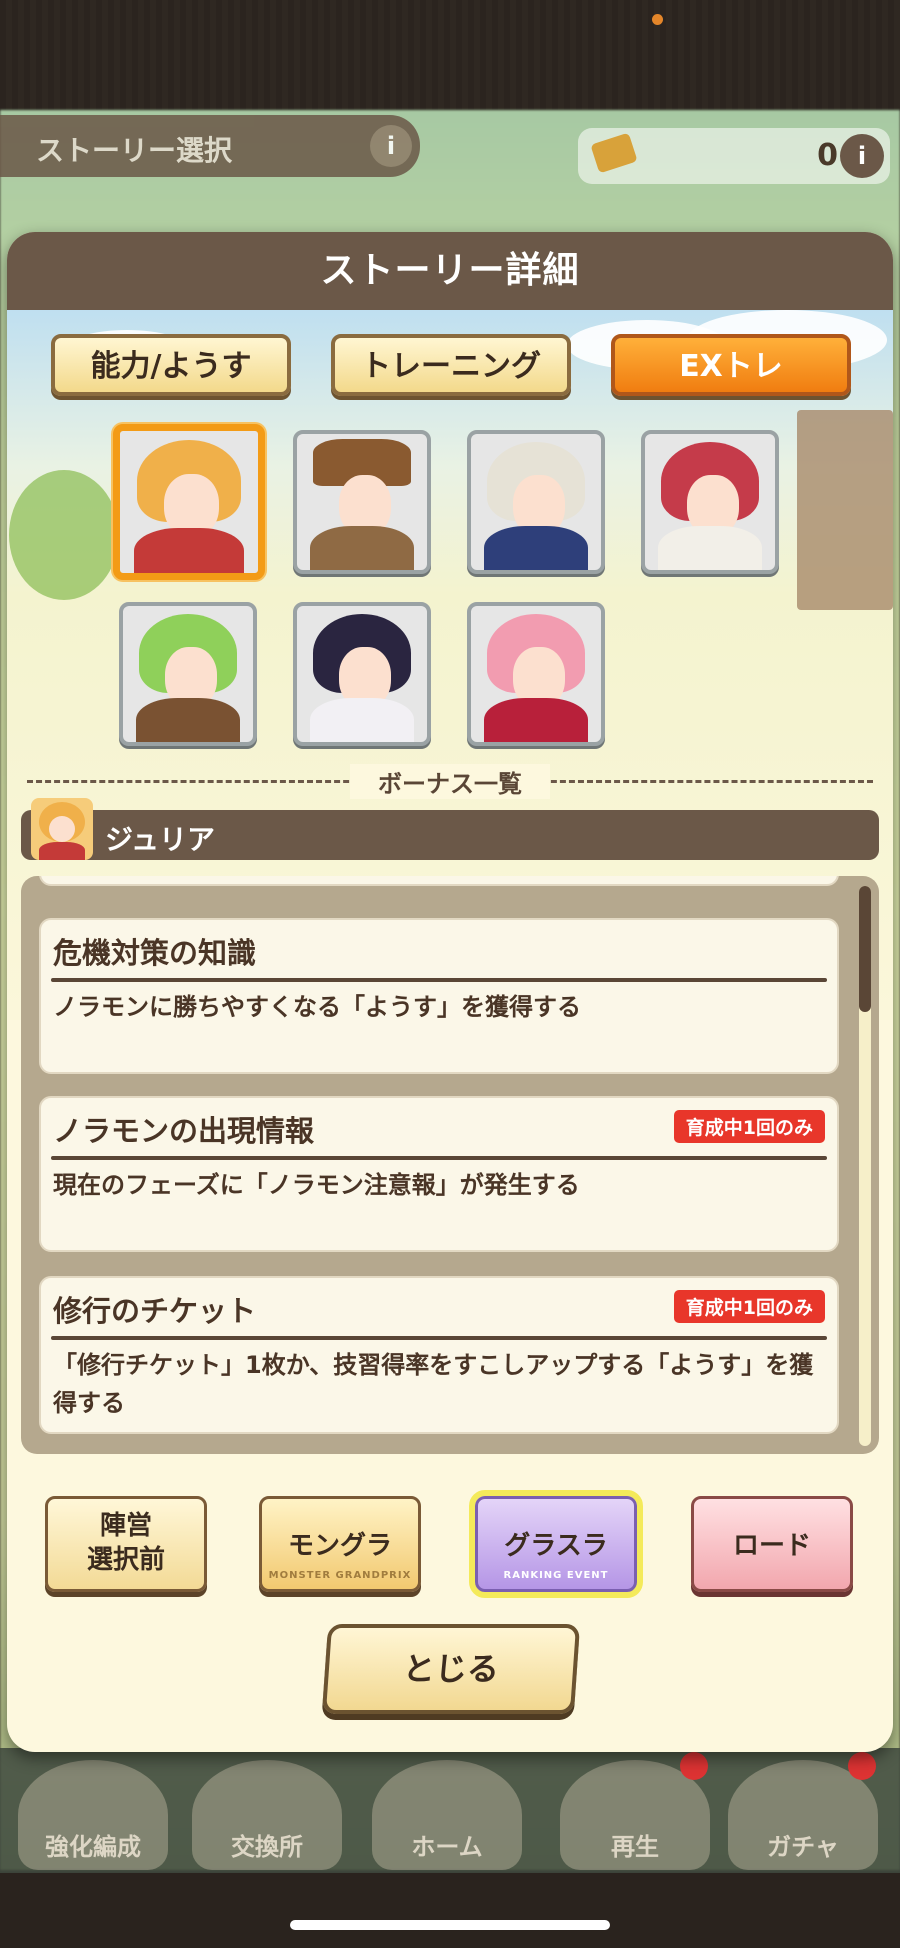 The height and width of the screenshot is (1948, 900). I want to click on faction-select-button: 陣営 選択前, so click(126, 1544).